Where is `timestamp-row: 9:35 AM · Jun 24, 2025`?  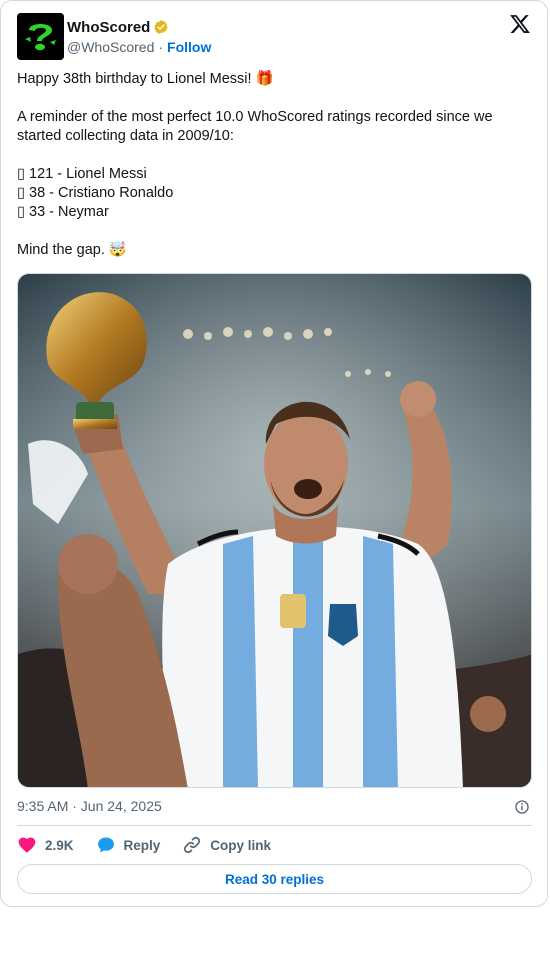
timestamp-row: 9:35 AM · Jun 24, 2025 is located at coordinates (274, 807).